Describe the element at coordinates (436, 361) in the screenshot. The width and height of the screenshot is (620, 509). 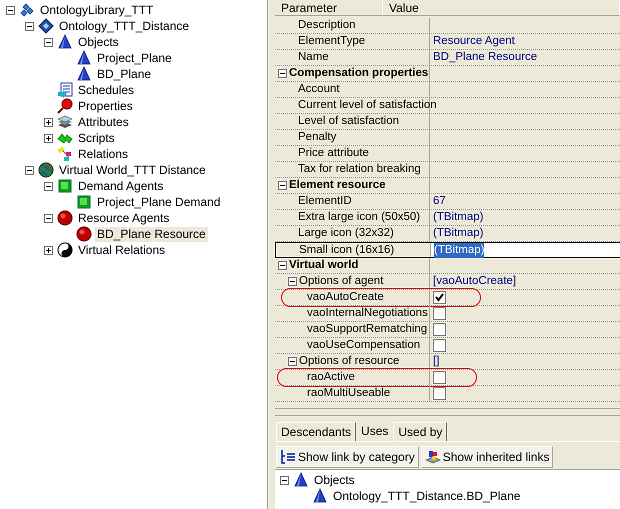
I see `property-value: []` at that location.